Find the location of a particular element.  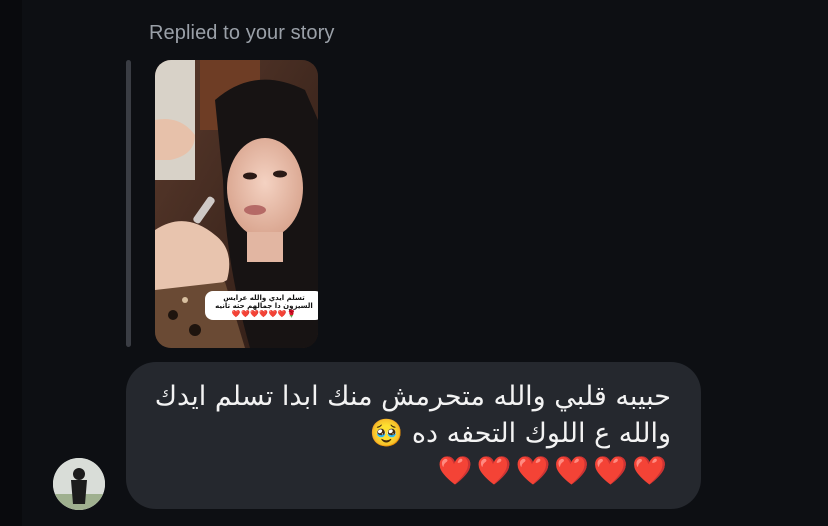

story-caption-hearts: 🌹❤️❤️❤️❤️❤️❤️ is located at coordinates (264, 314).